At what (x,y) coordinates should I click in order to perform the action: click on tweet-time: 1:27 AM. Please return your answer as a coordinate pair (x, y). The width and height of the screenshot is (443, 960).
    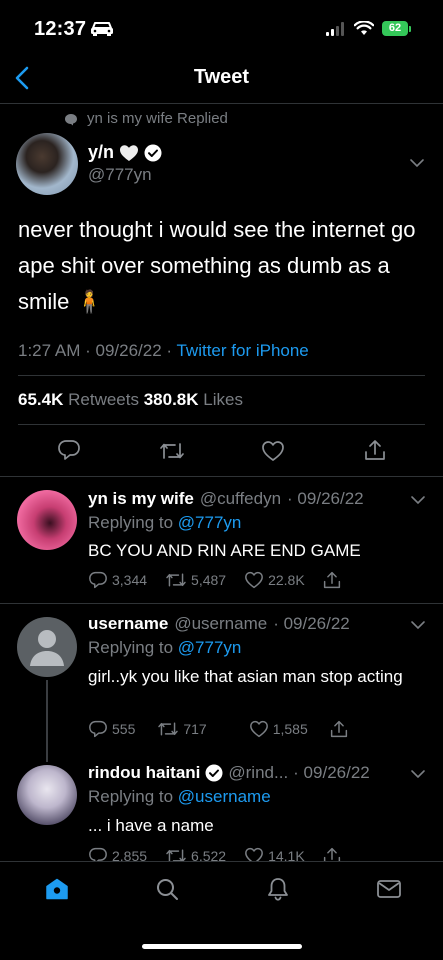
    Looking at the image, I should click on (49, 350).